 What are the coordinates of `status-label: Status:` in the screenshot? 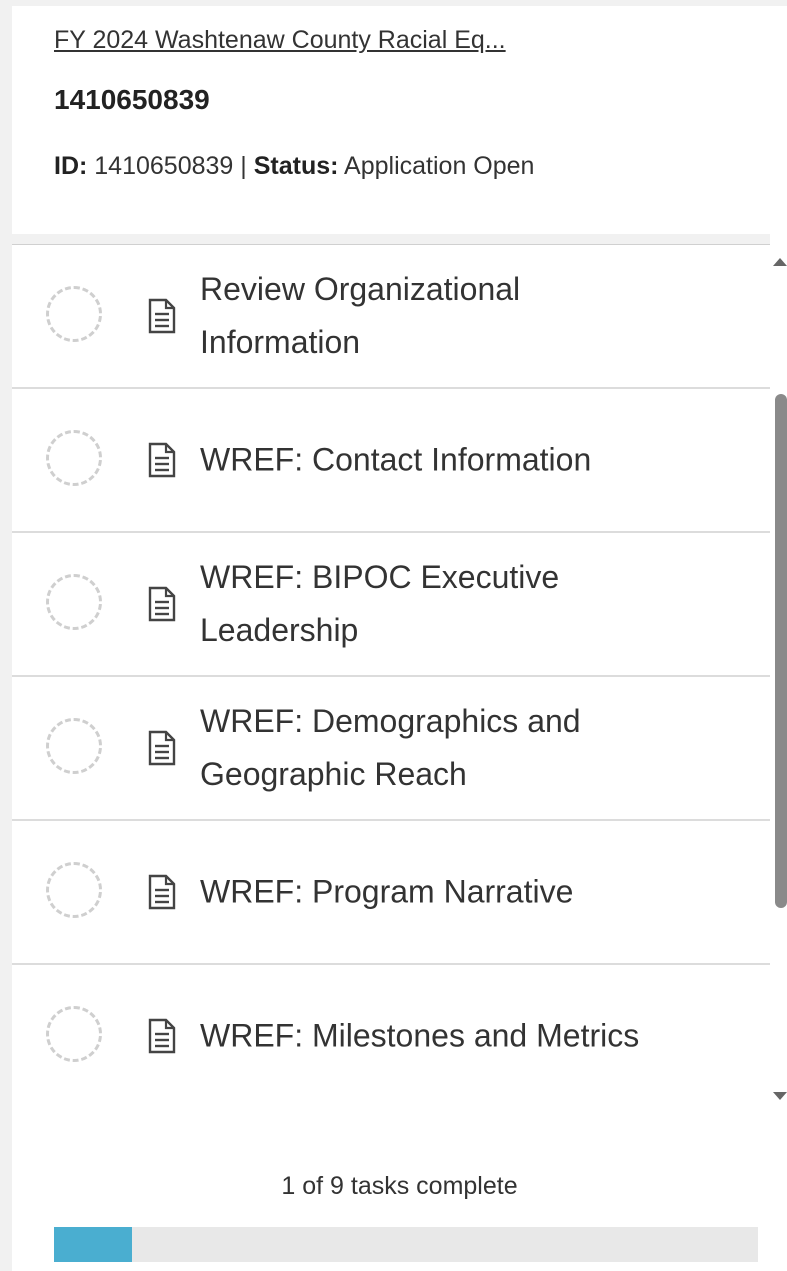 It's located at (296, 166).